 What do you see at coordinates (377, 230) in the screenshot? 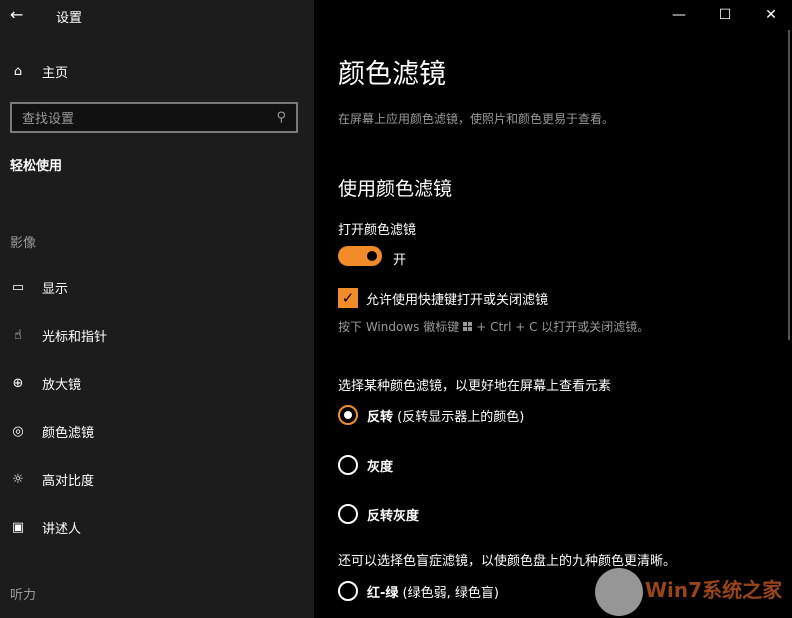
I see `toggle-label: 打开颜色滤镜` at bounding box center [377, 230].